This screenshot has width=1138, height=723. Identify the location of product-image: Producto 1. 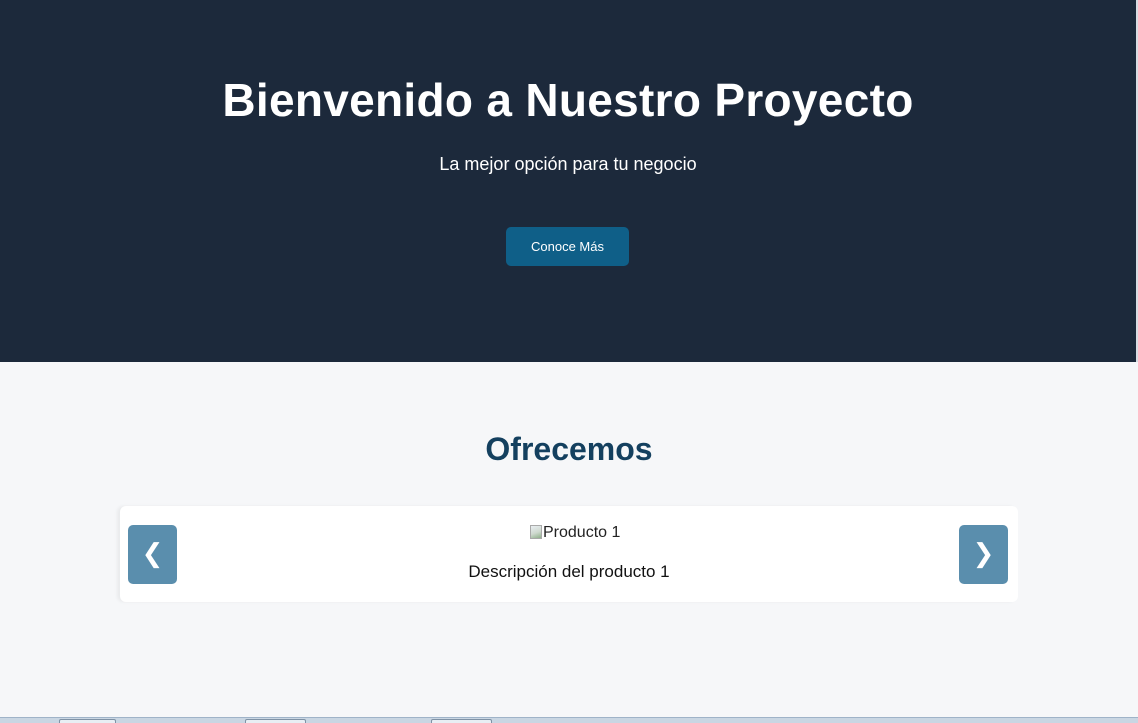
(575, 533).